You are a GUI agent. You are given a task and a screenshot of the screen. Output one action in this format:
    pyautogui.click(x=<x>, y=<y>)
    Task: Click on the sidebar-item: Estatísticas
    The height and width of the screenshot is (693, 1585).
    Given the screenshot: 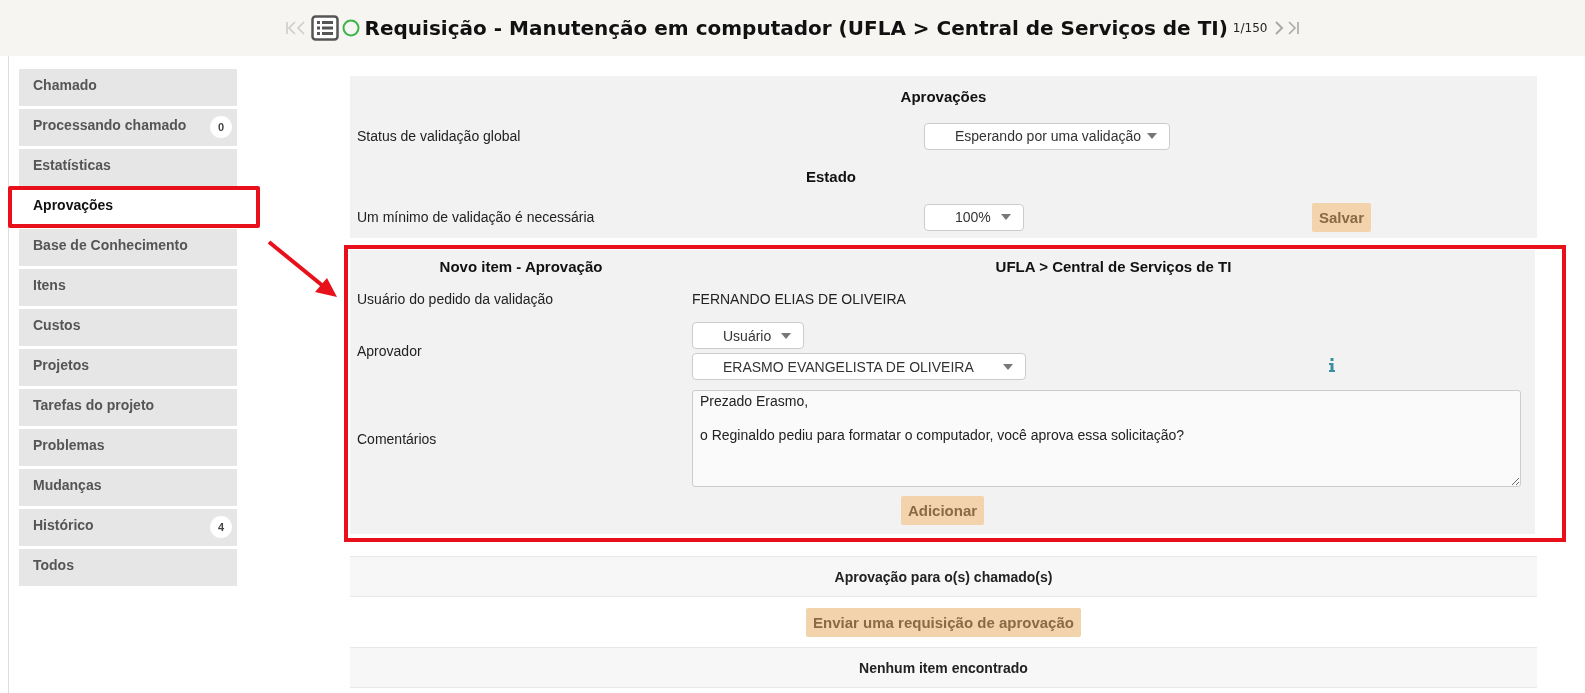 What is the action you would take?
    pyautogui.click(x=128, y=167)
    